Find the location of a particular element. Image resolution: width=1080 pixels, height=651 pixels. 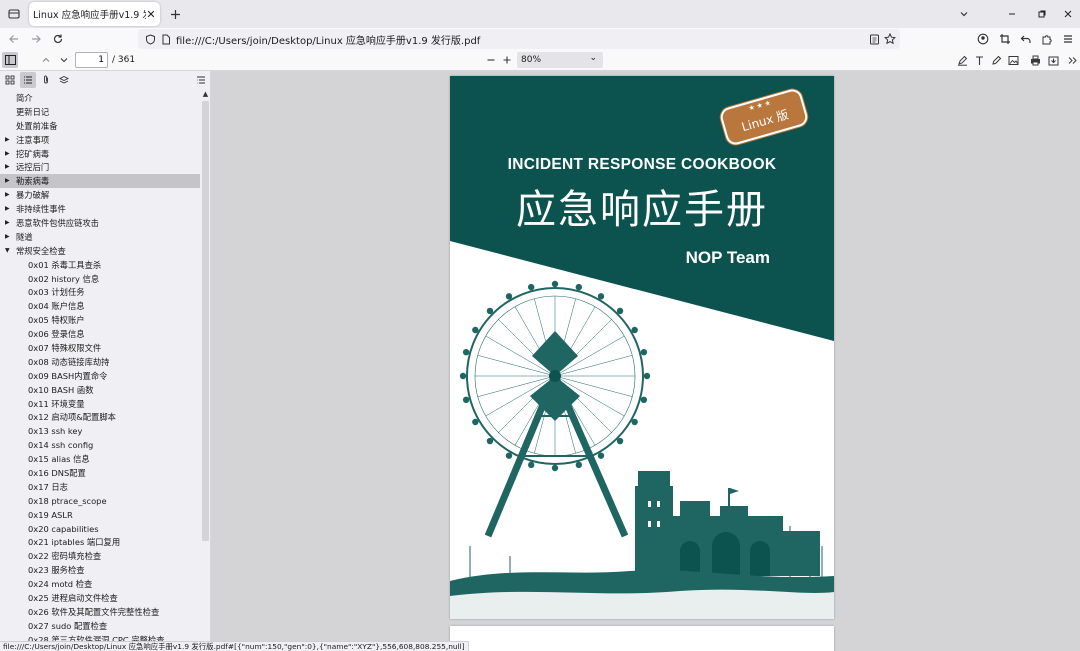

scroll-up-arrow-icon: ▲ is located at coordinates (205, 94).